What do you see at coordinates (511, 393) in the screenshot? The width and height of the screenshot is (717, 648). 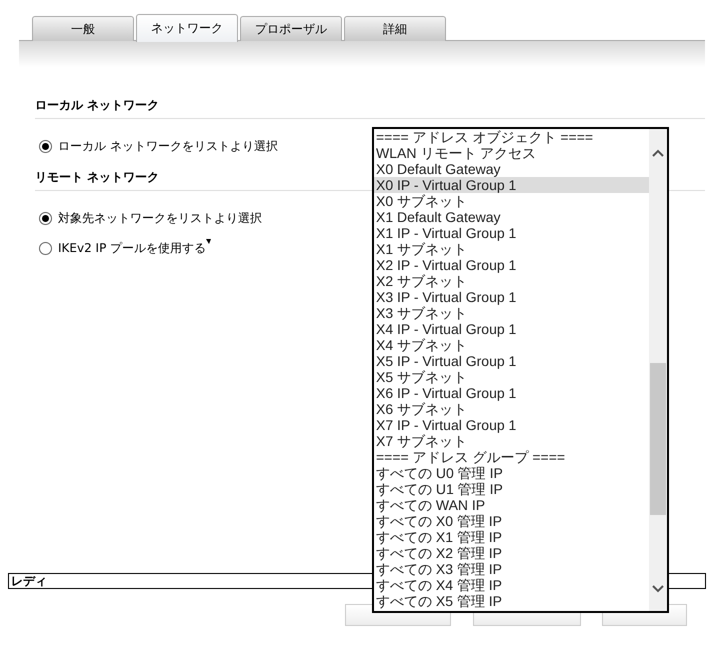 I see `list-option: X6 IP - Virtual Group 1` at bounding box center [511, 393].